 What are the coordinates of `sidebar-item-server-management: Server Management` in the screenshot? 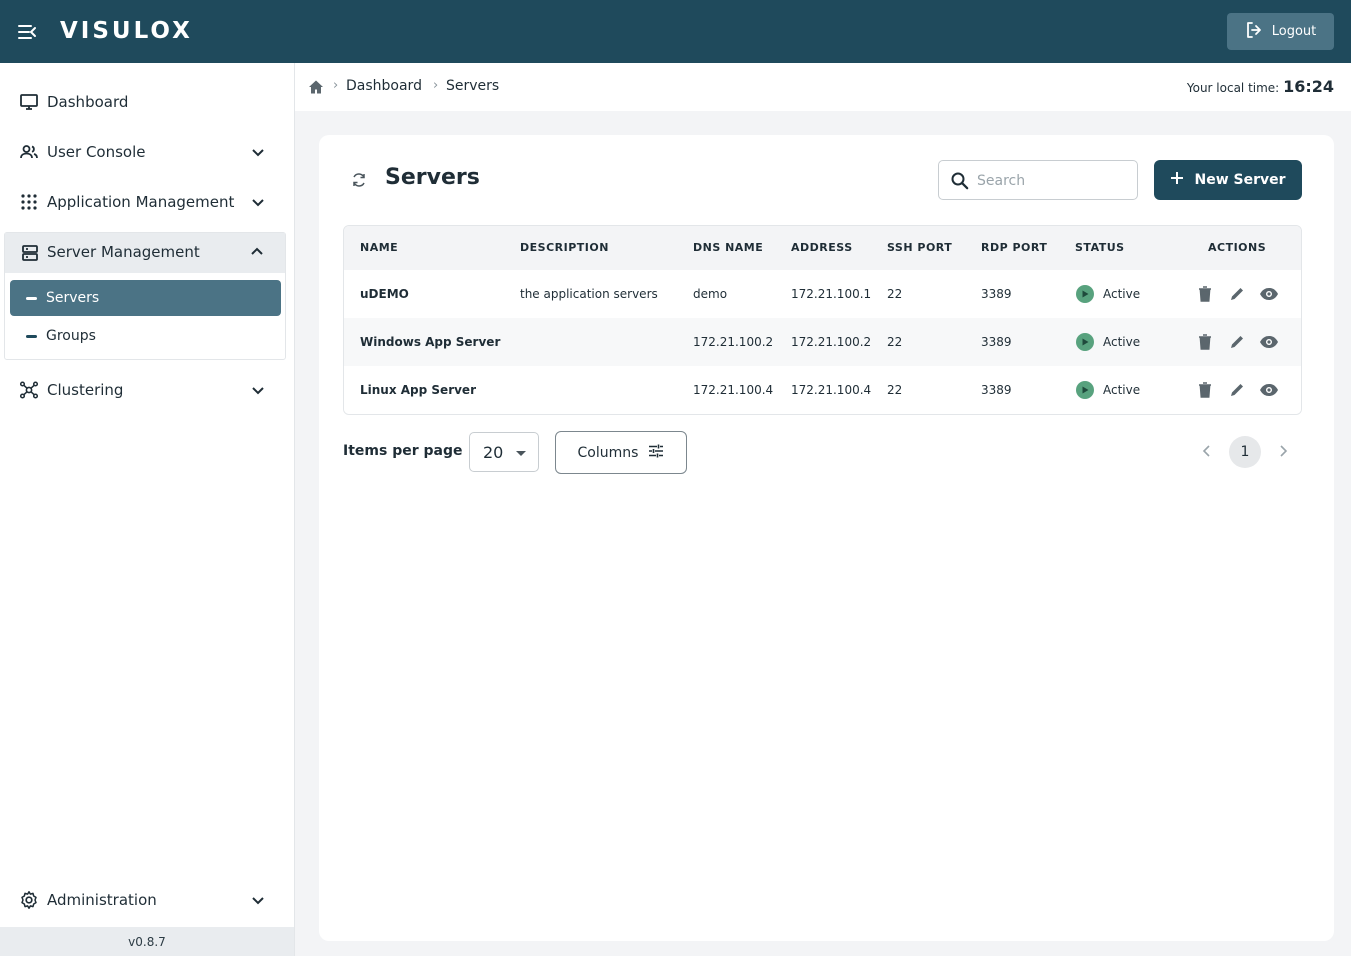 It's located at (145, 253).